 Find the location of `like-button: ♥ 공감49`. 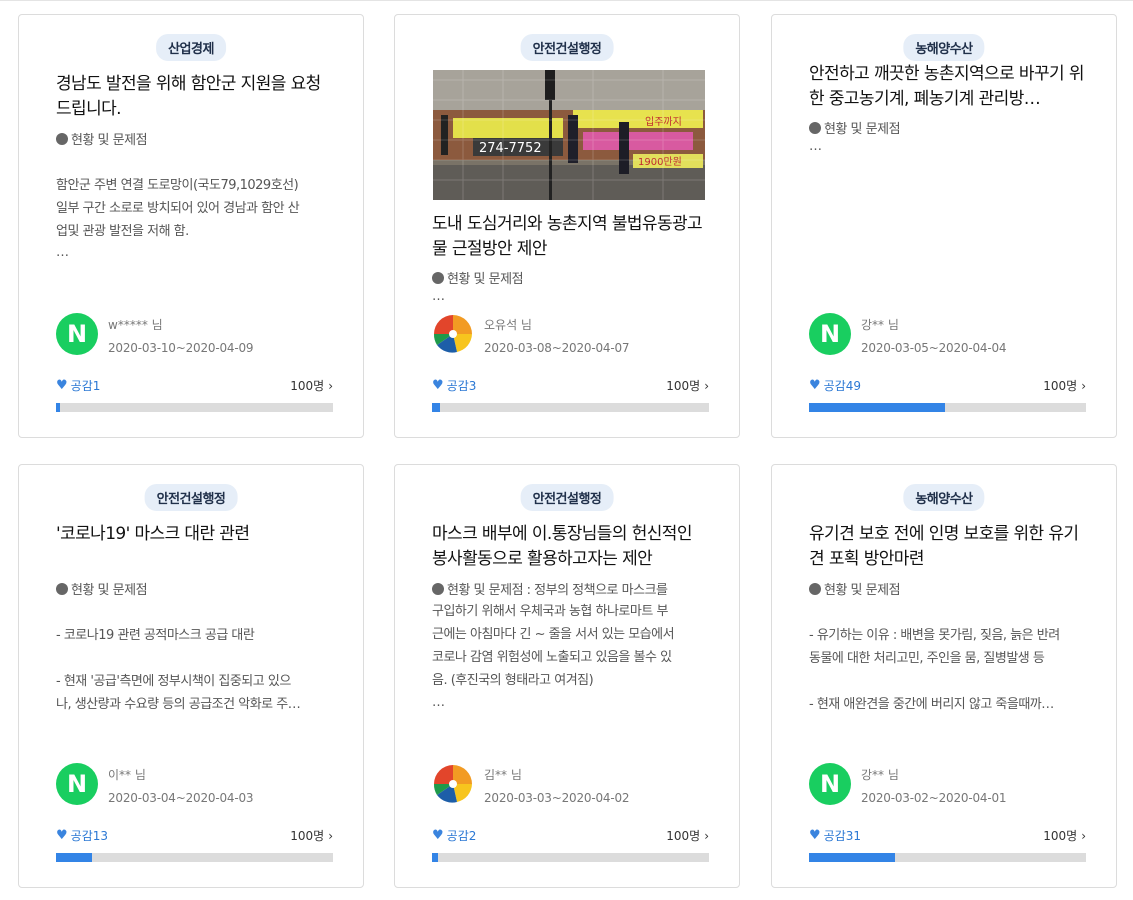

like-button: ♥ 공감49 is located at coordinates (835, 385).